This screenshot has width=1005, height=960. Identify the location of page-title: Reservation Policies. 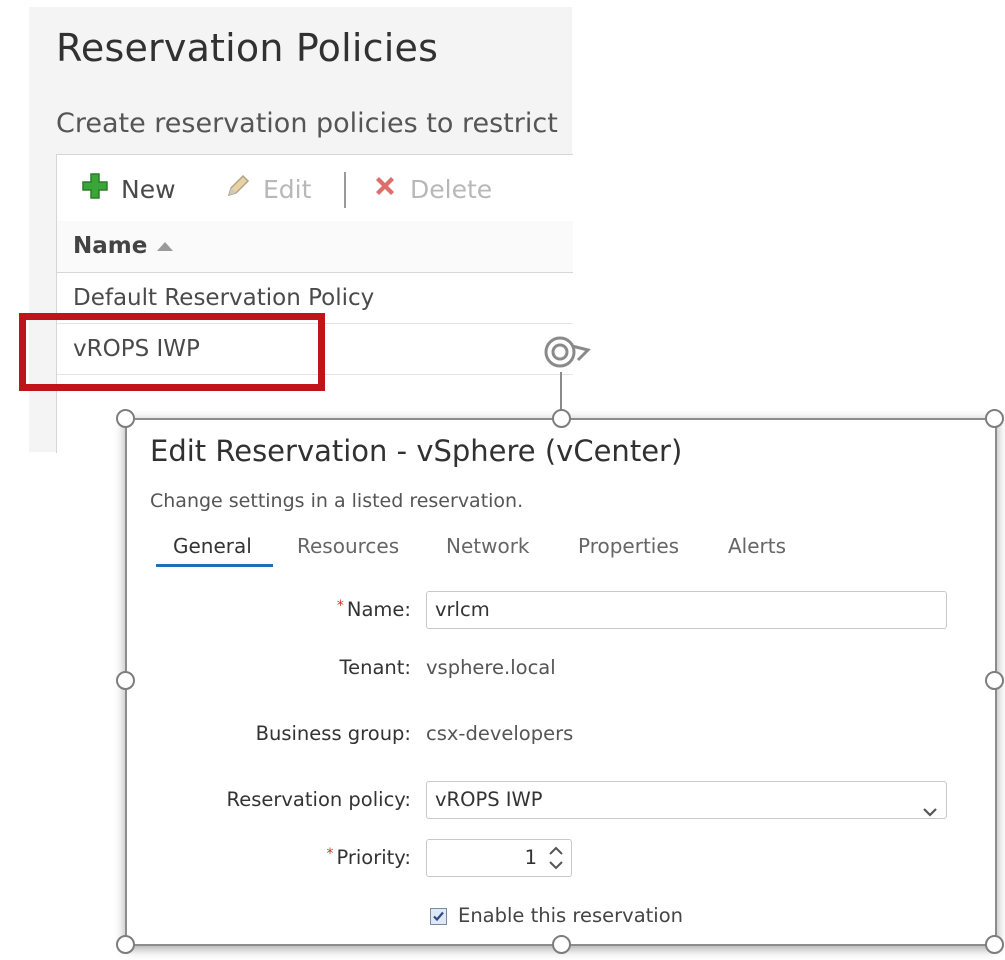
(247, 48).